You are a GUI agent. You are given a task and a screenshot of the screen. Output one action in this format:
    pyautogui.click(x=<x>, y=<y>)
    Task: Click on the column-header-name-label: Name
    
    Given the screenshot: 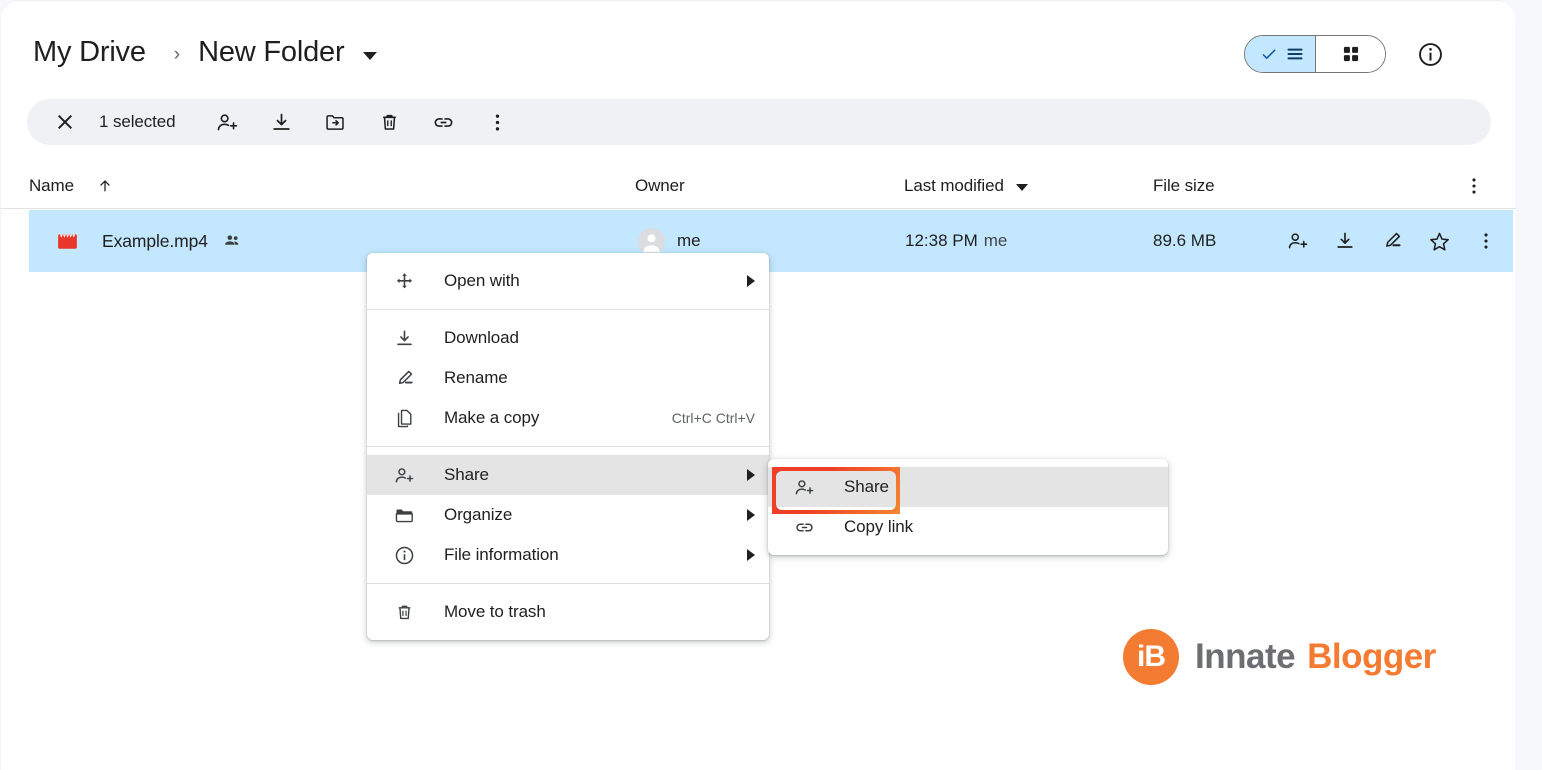 What is the action you would take?
    pyautogui.click(x=51, y=185)
    